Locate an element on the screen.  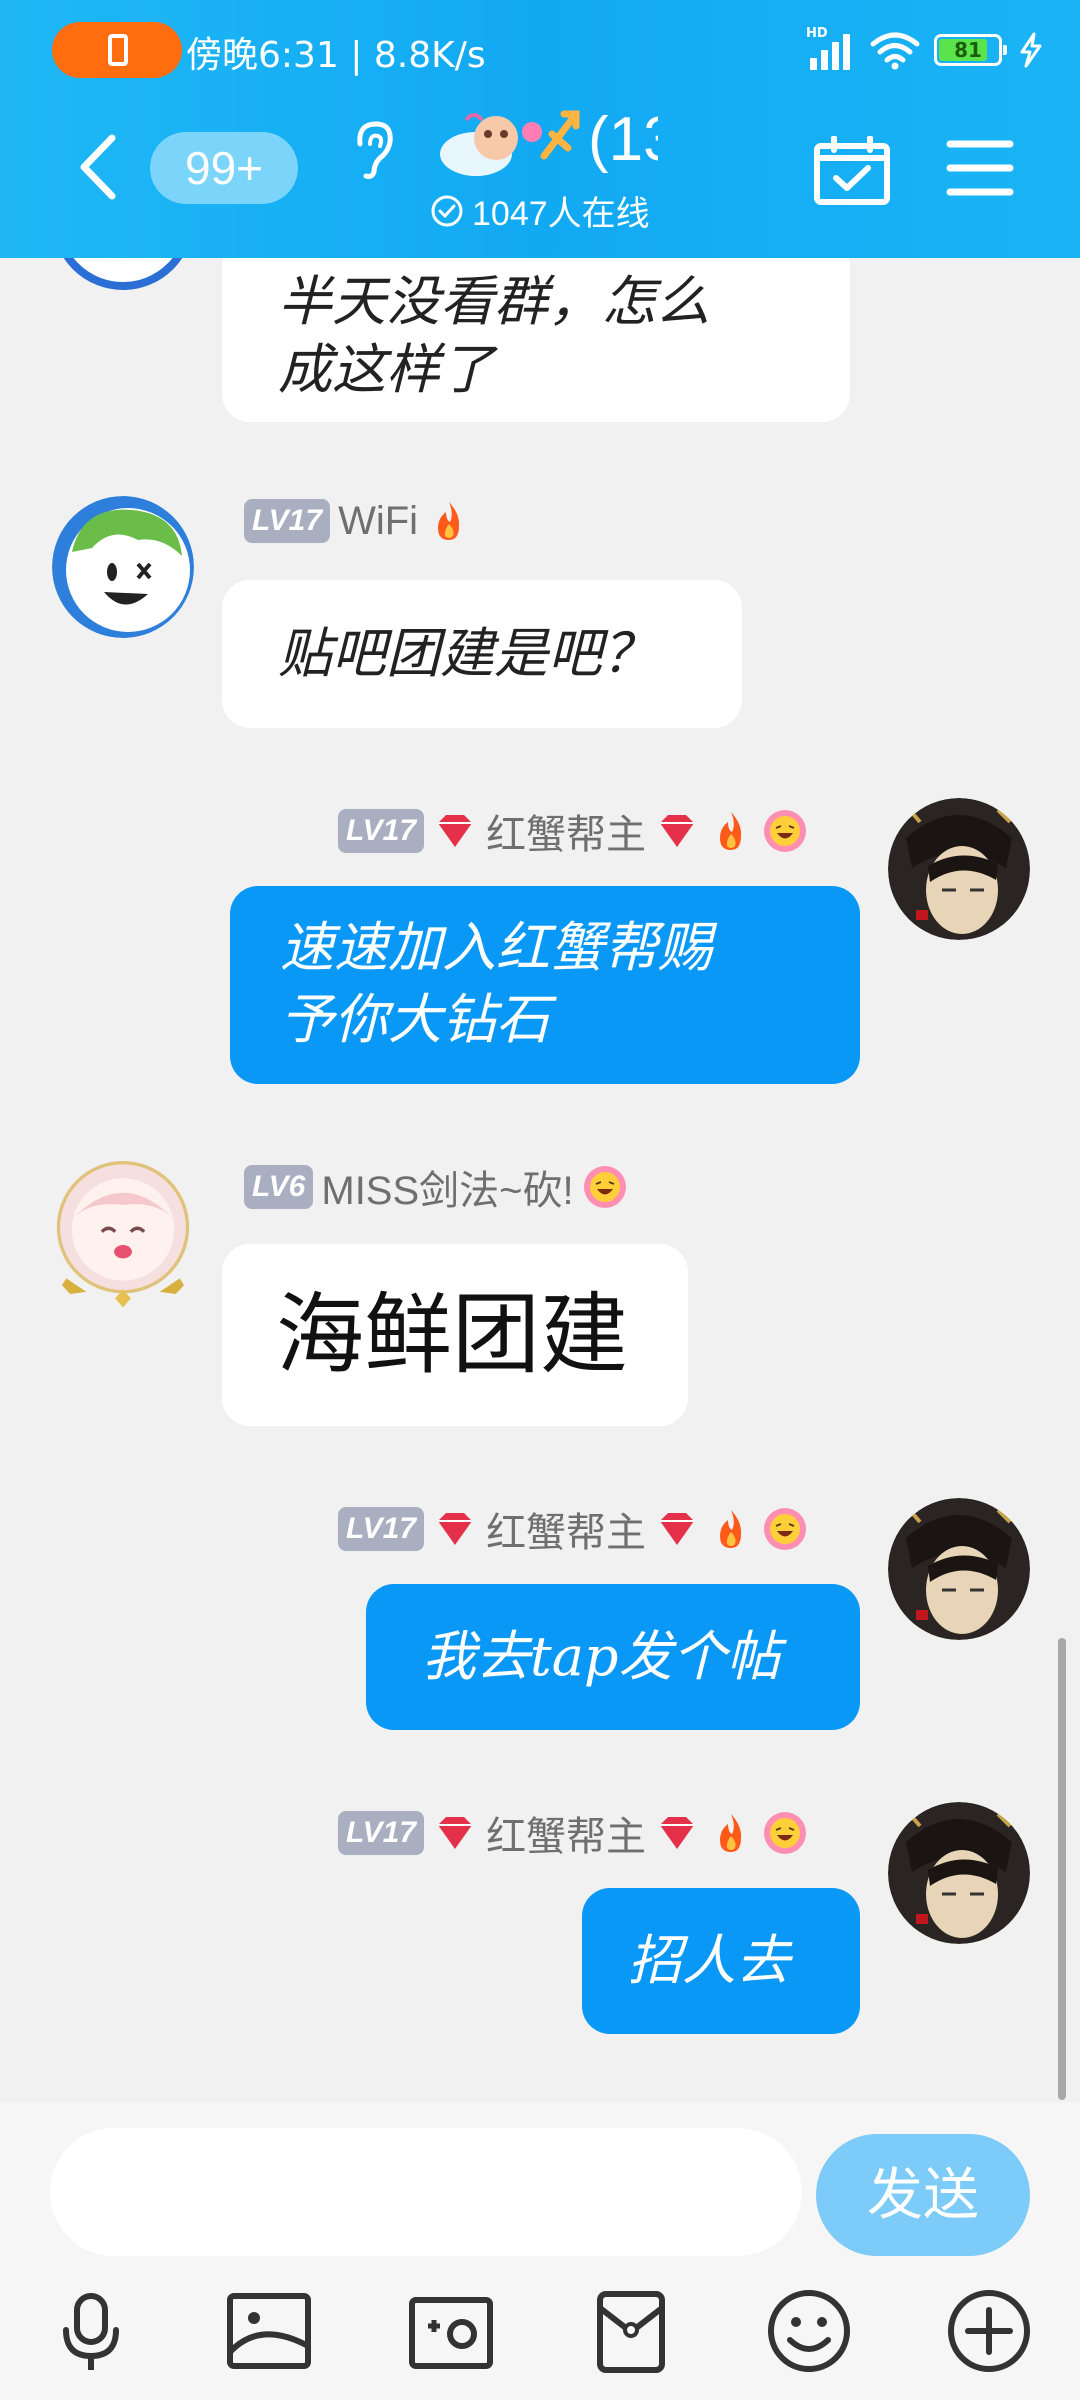
plus-icon is located at coordinates (989, 2331).